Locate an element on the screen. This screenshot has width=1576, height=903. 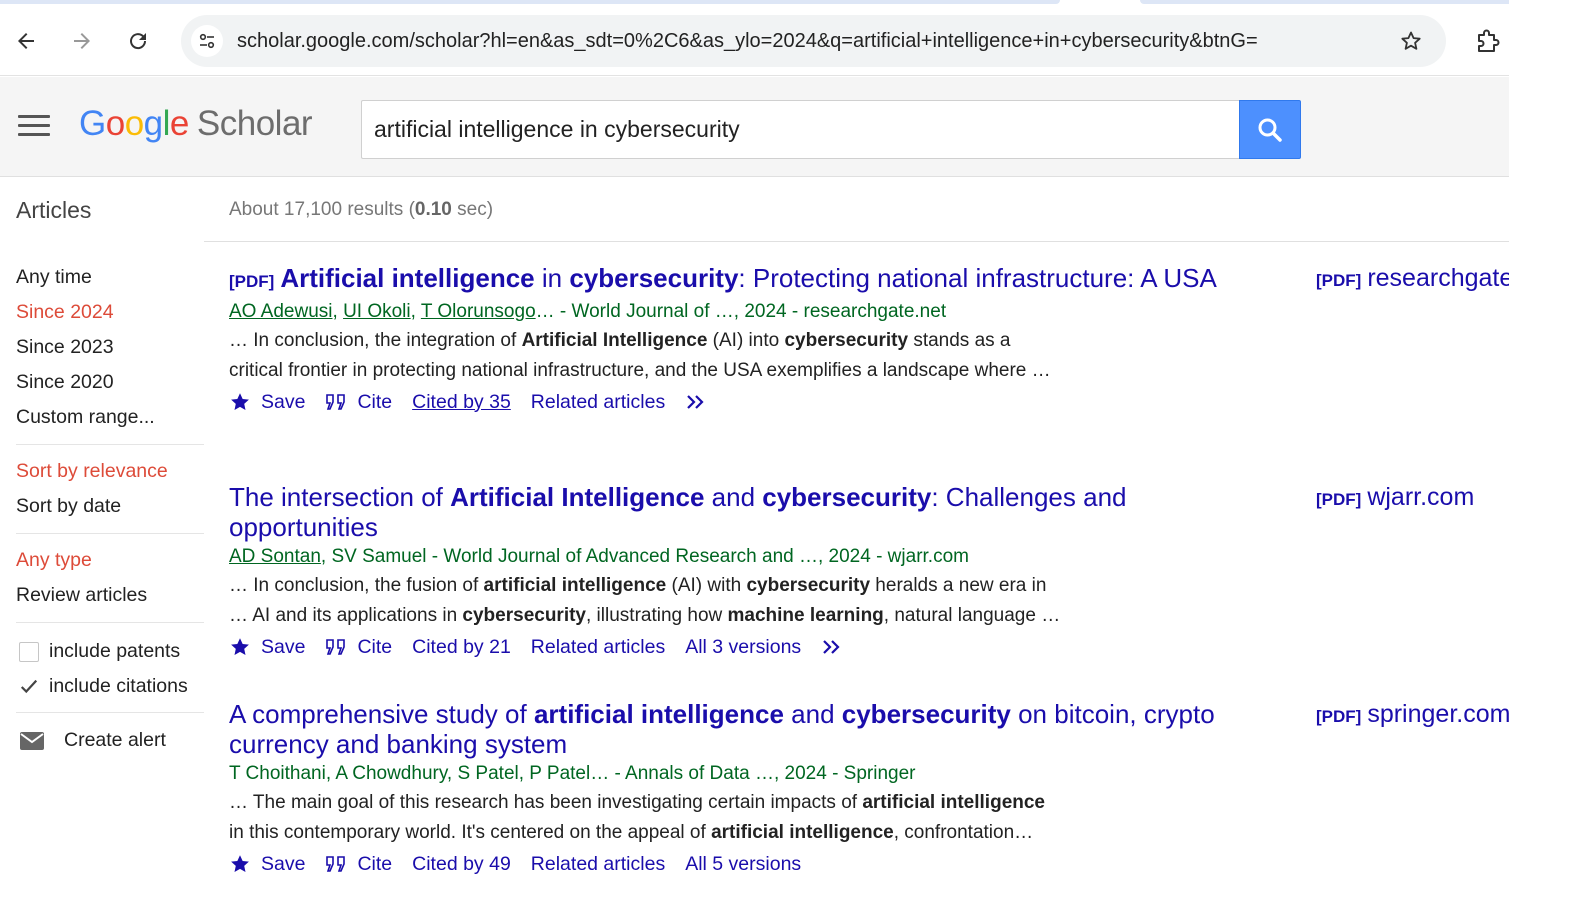
tune-icon is located at coordinates (207, 41).